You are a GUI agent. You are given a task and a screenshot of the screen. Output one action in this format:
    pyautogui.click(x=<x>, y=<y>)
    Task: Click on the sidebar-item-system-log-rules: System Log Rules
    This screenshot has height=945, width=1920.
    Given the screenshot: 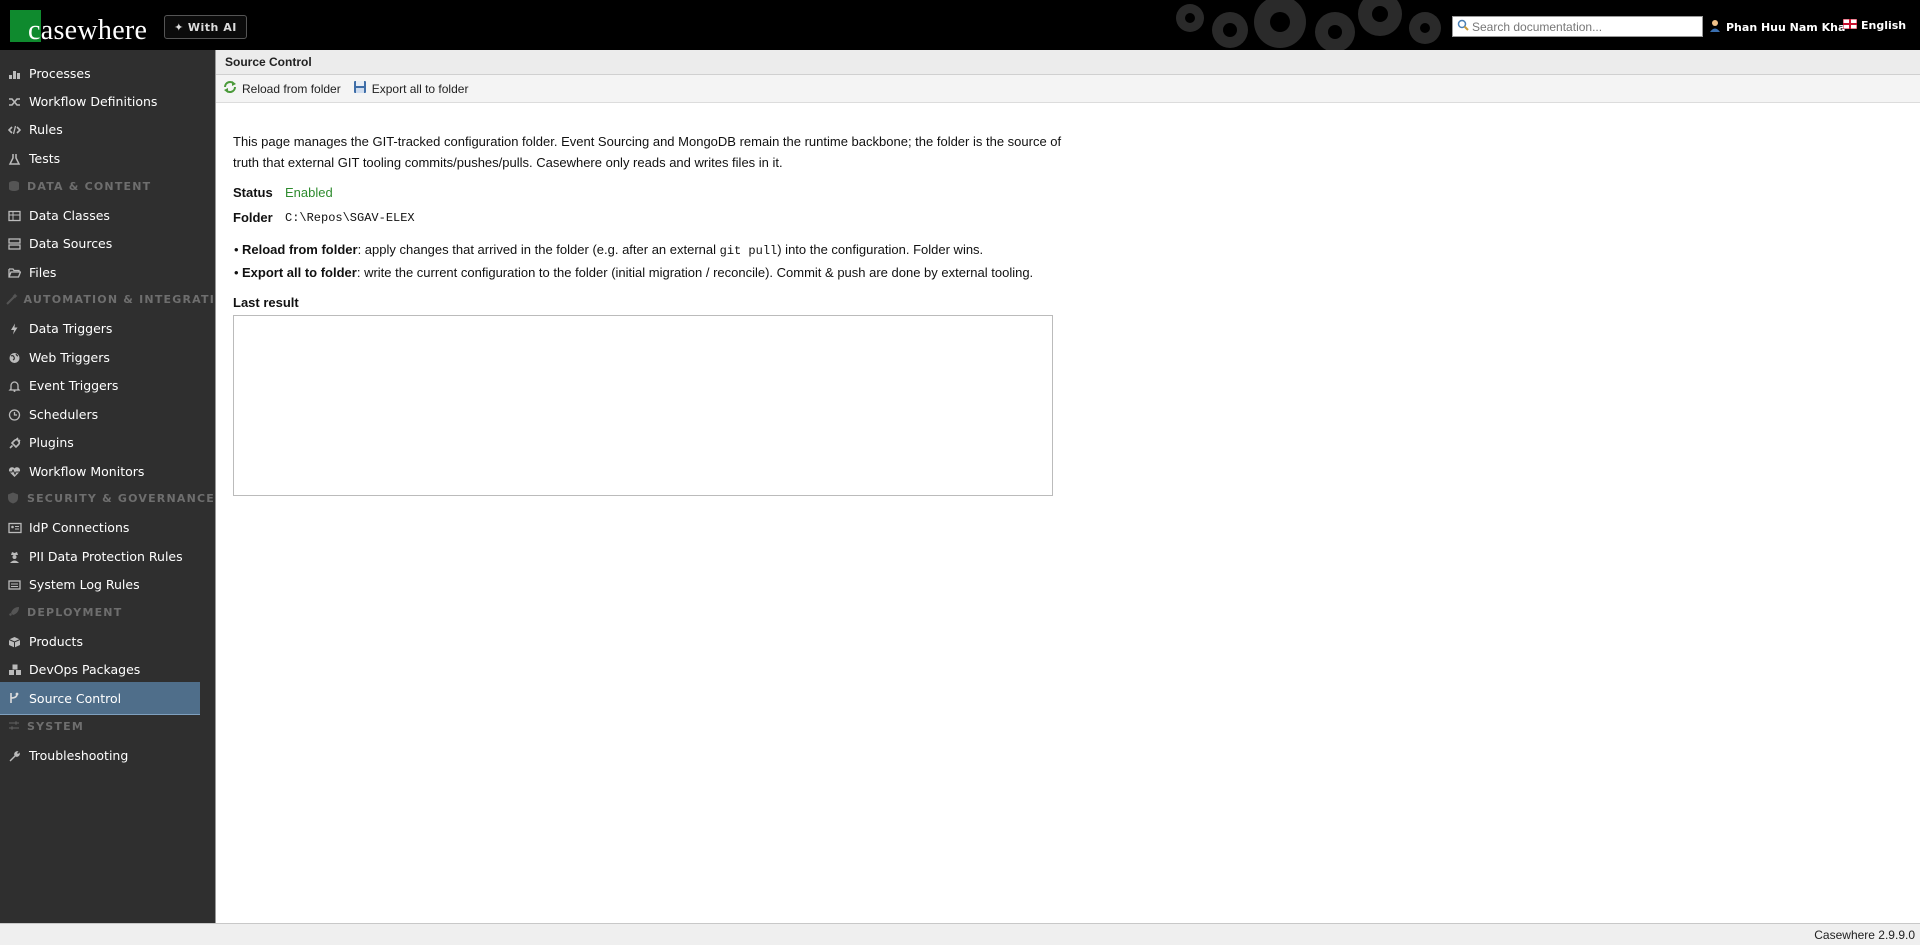 What is the action you would take?
    pyautogui.click(x=100, y=584)
    